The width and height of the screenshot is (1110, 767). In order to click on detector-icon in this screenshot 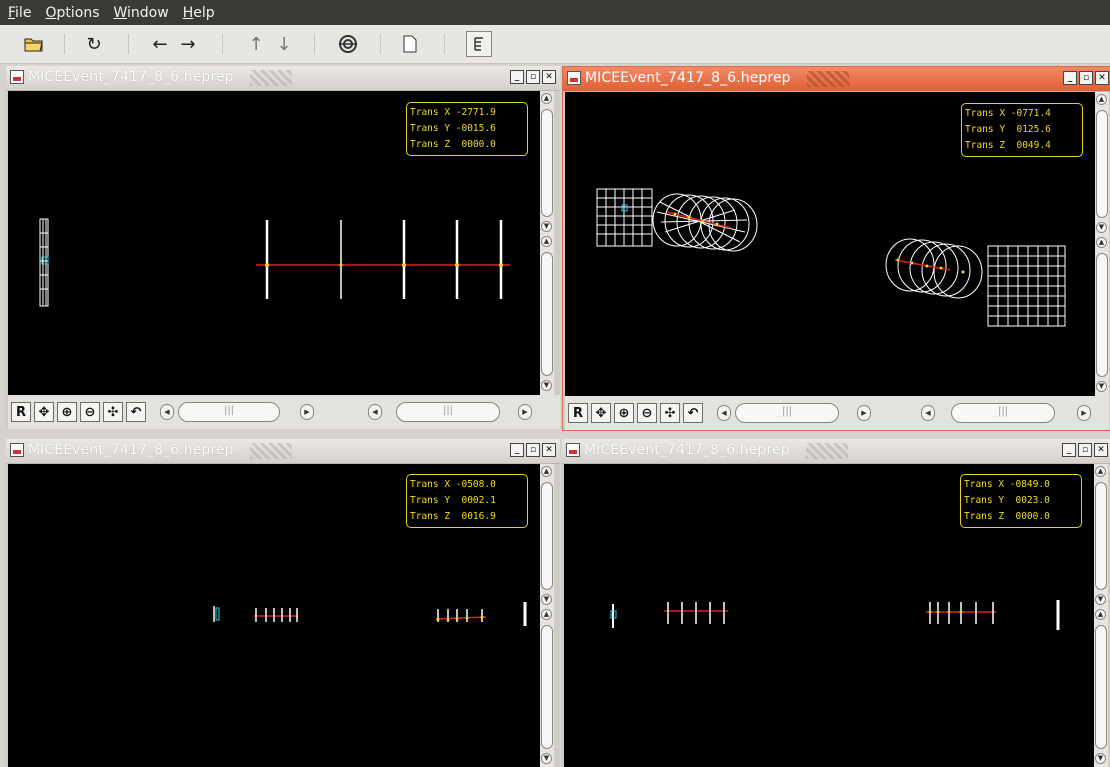, I will do `click(348, 44)`.